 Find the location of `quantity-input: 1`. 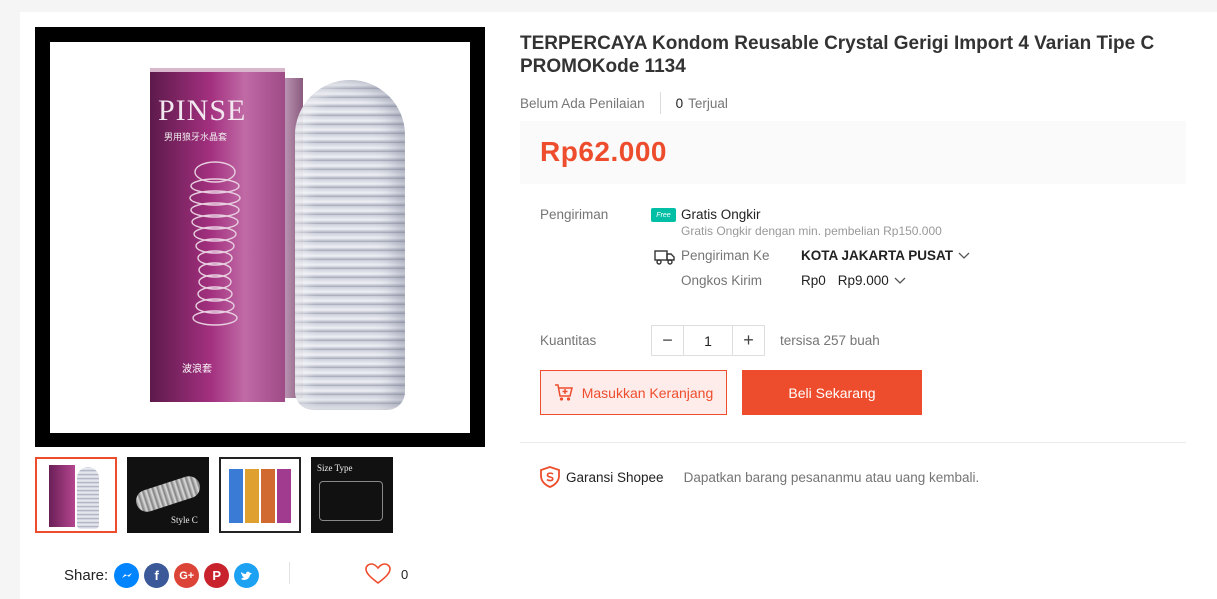

quantity-input: 1 is located at coordinates (708, 340).